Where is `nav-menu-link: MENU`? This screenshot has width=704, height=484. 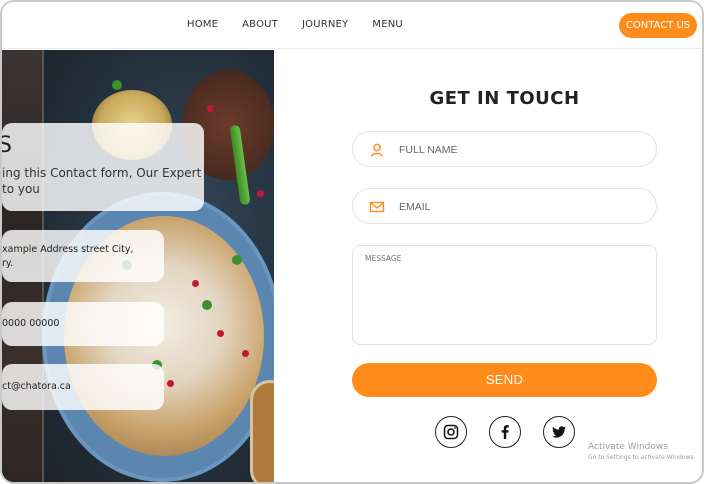 nav-menu-link: MENU is located at coordinates (387, 24).